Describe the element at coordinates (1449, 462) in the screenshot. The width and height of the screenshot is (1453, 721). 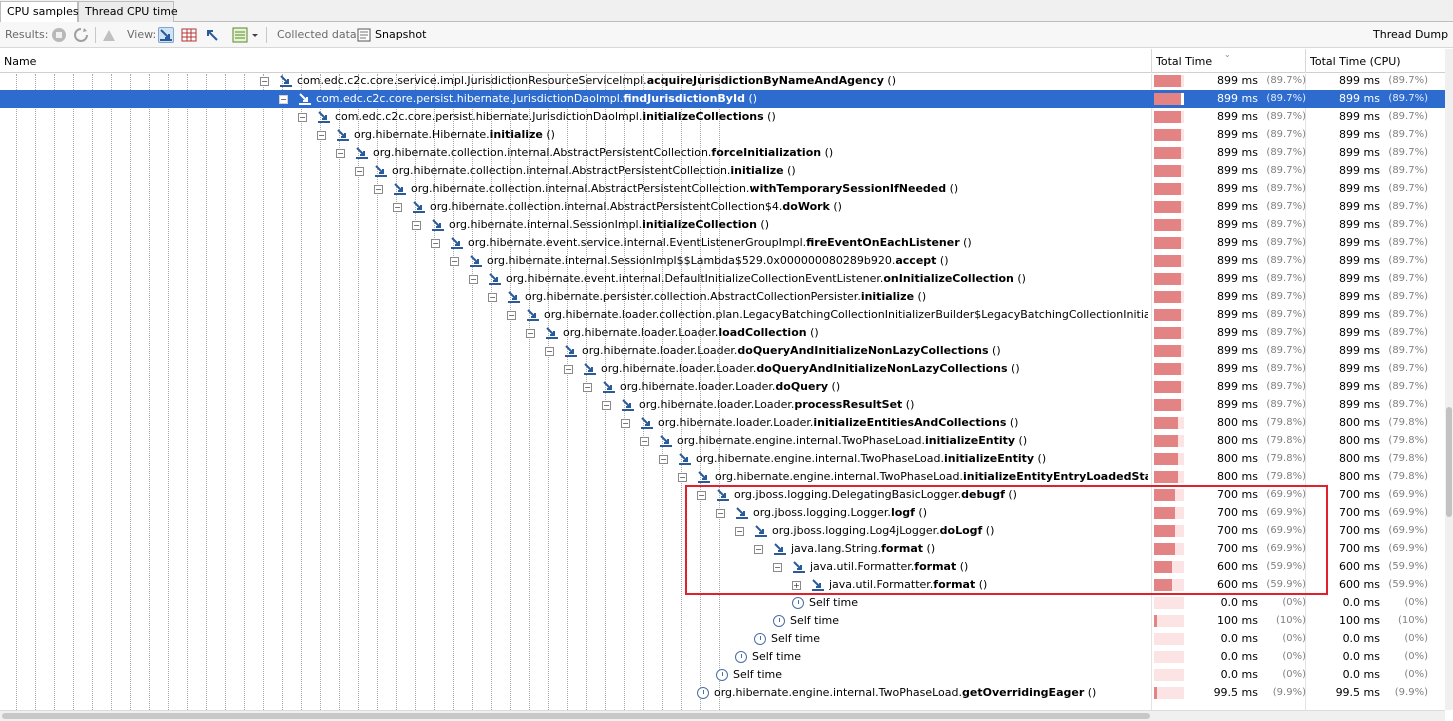
I see `vertical-scrollbar-thumb` at that location.